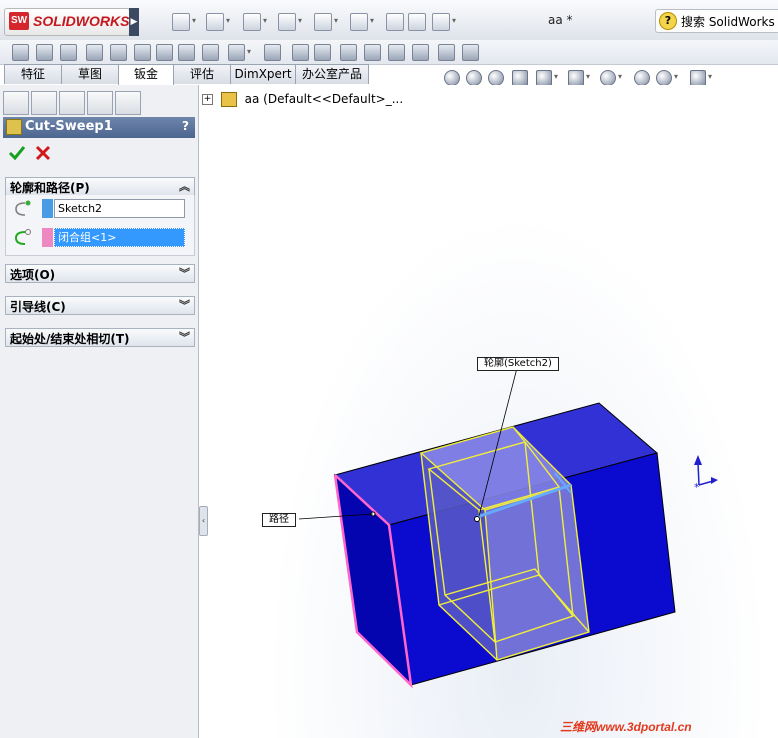 The height and width of the screenshot is (738, 778). What do you see at coordinates (470, 52) in the screenshot?
I see `rip-icon` at bounding box center [470, 52].